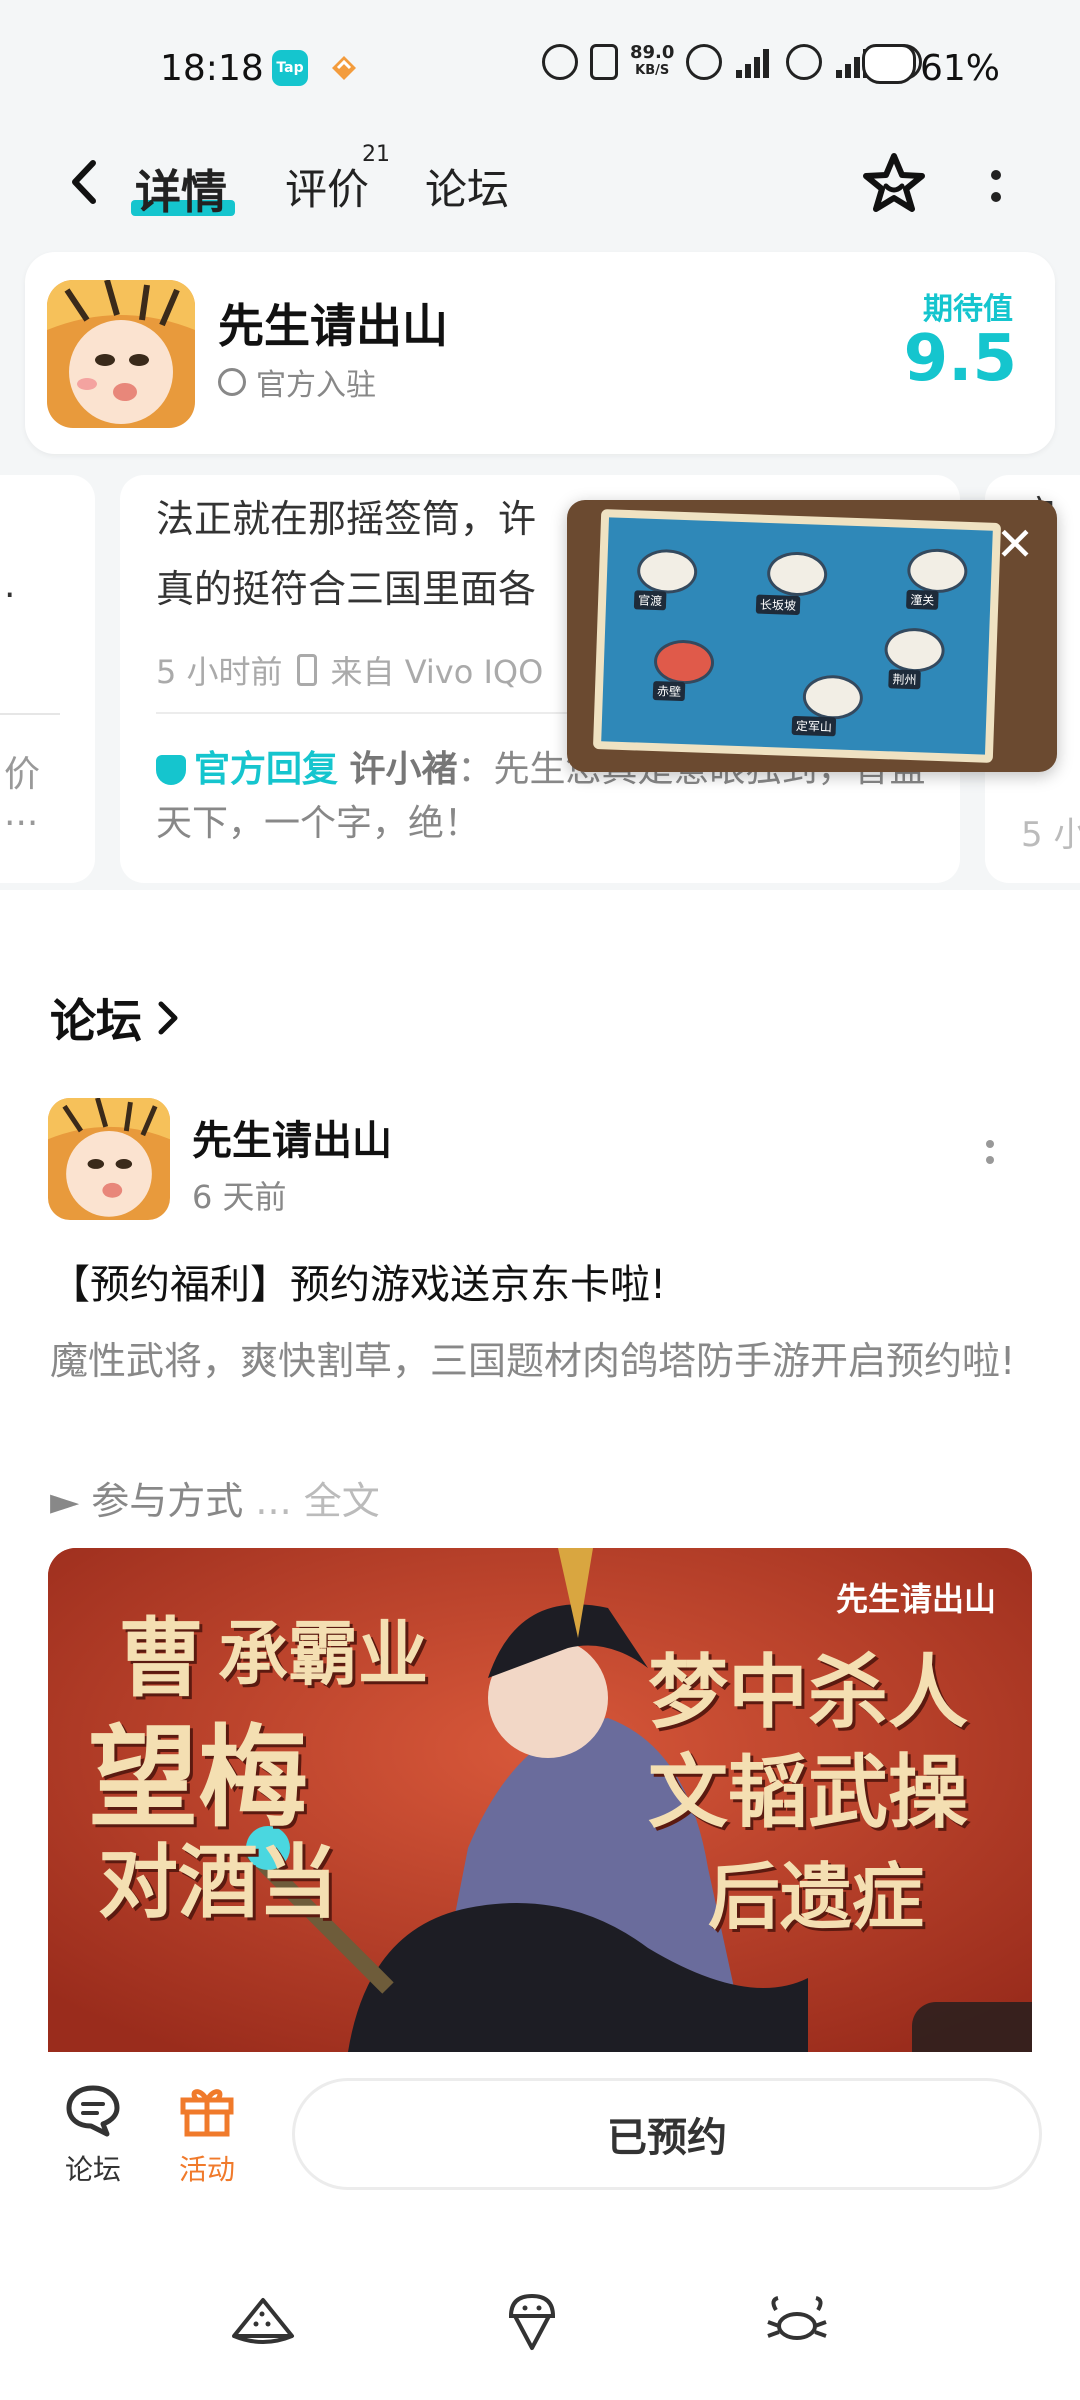  I want to click on full-text-link: ... 全文, so click(317, 1501).